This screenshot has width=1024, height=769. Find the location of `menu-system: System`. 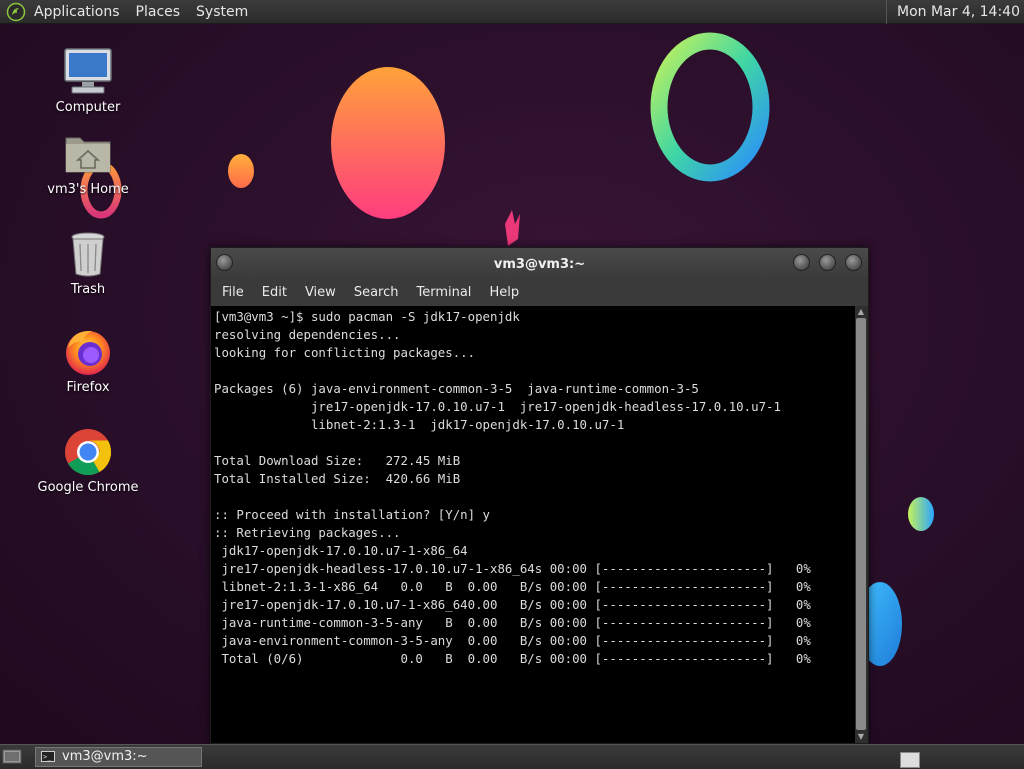

menu-system: System is located at coordinates (222, 12).